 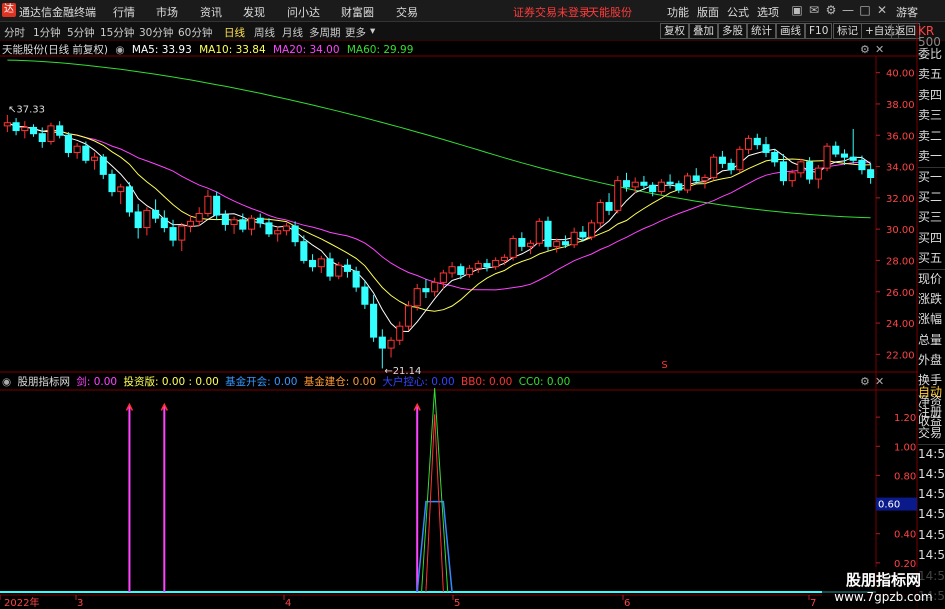 I want to click on bb0-triangle, so click(x=434, y=503).